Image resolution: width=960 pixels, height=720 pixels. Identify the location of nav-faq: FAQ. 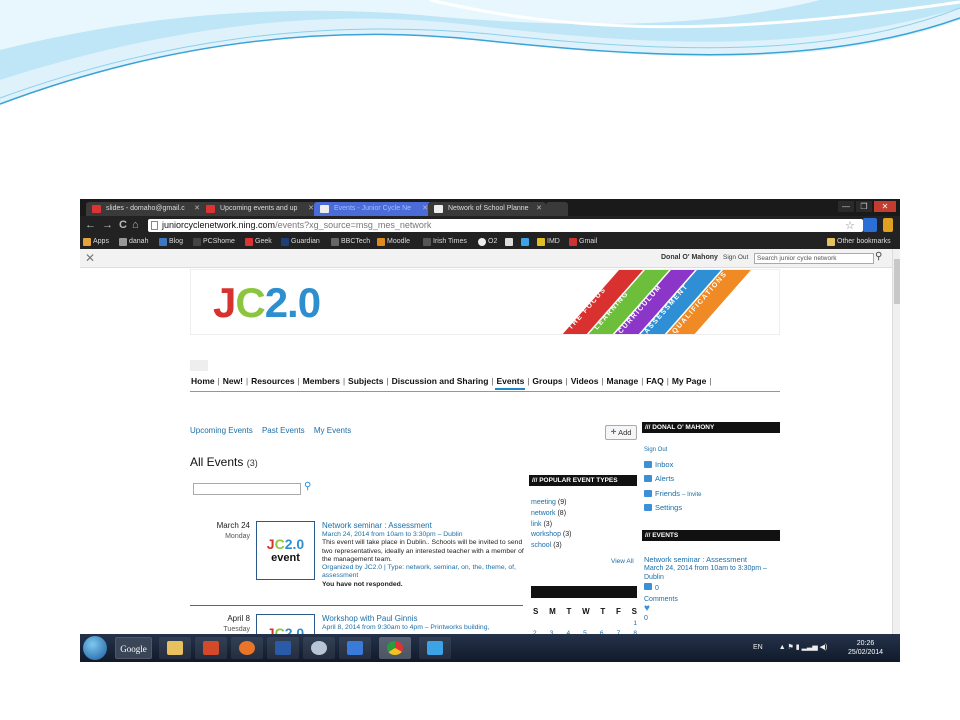
(654, 381).